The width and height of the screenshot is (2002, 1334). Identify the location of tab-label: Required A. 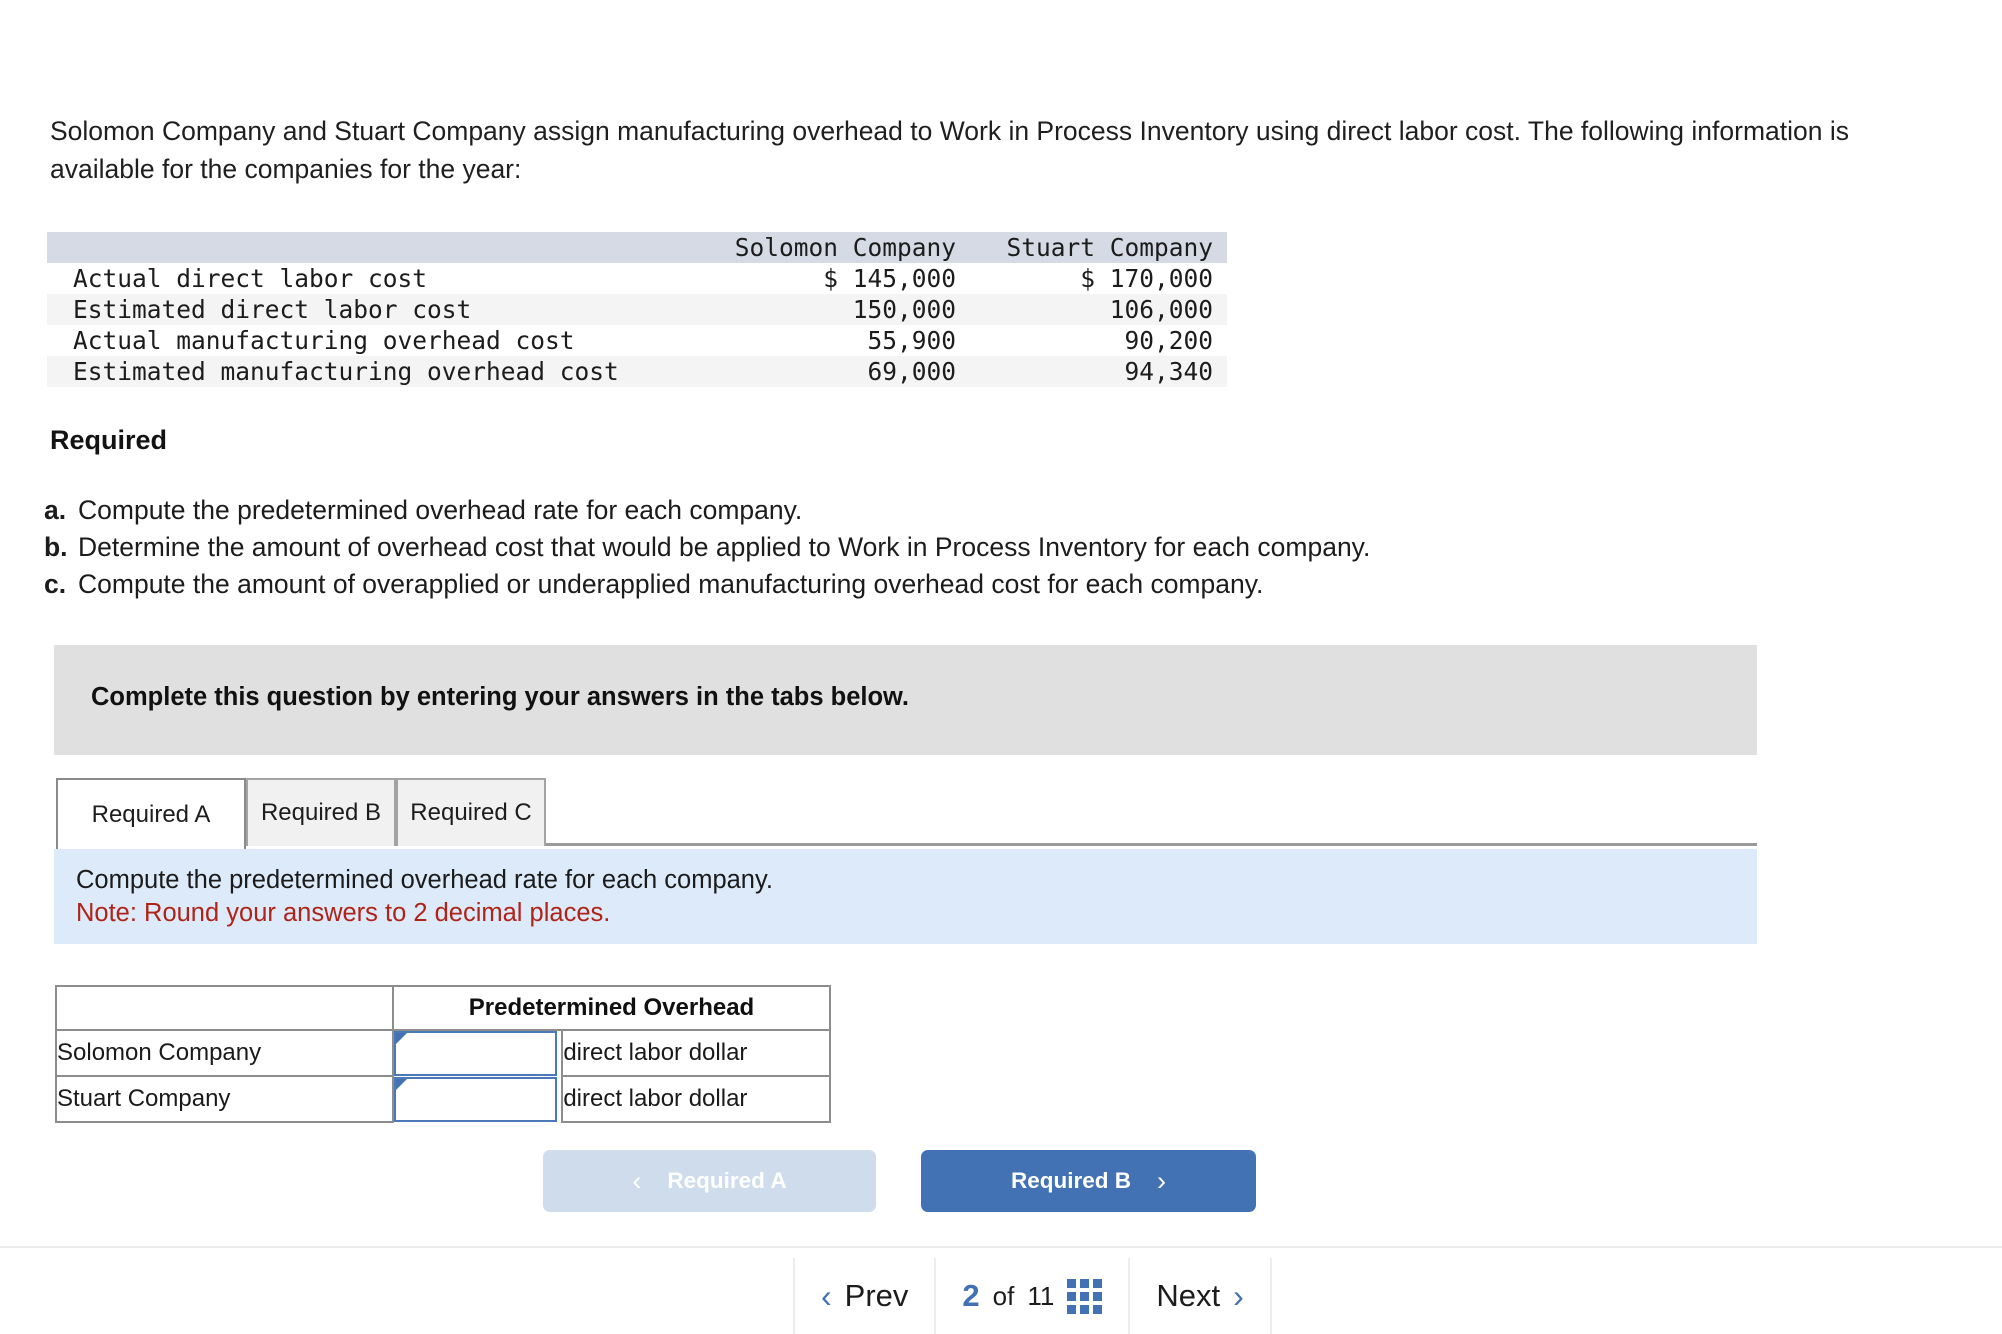
(151, 814).